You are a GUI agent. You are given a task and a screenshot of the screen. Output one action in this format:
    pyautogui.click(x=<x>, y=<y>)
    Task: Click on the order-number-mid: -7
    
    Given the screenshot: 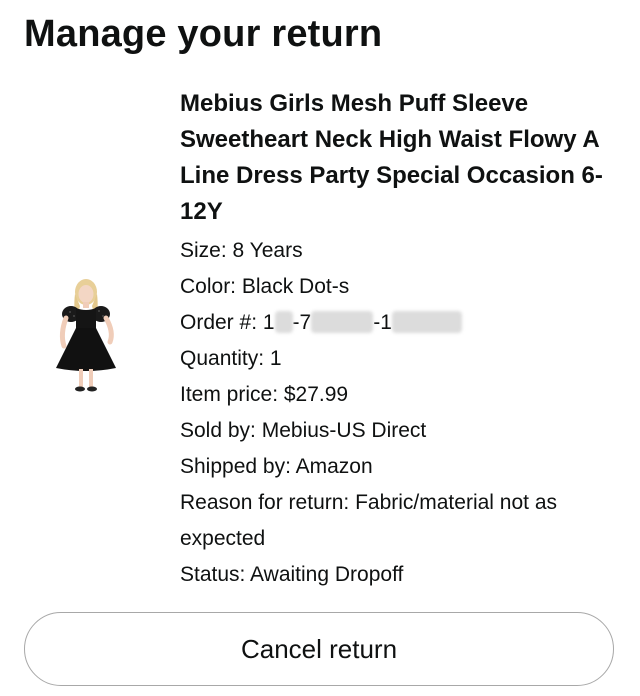 What is the action you would take?
    pyautogui.click(x=302, y=322)
    